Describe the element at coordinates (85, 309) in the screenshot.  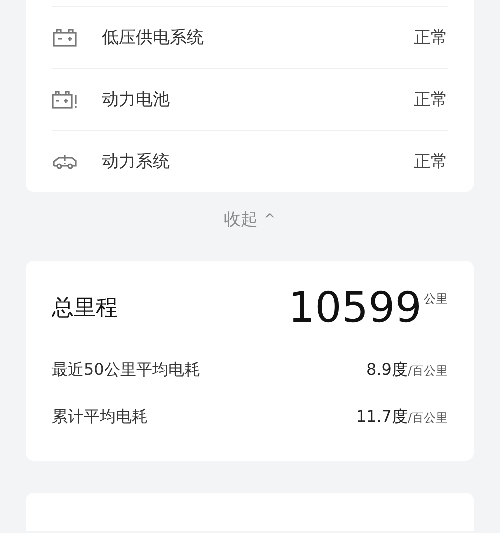
I see `mileage-title: 总里程` at that location.